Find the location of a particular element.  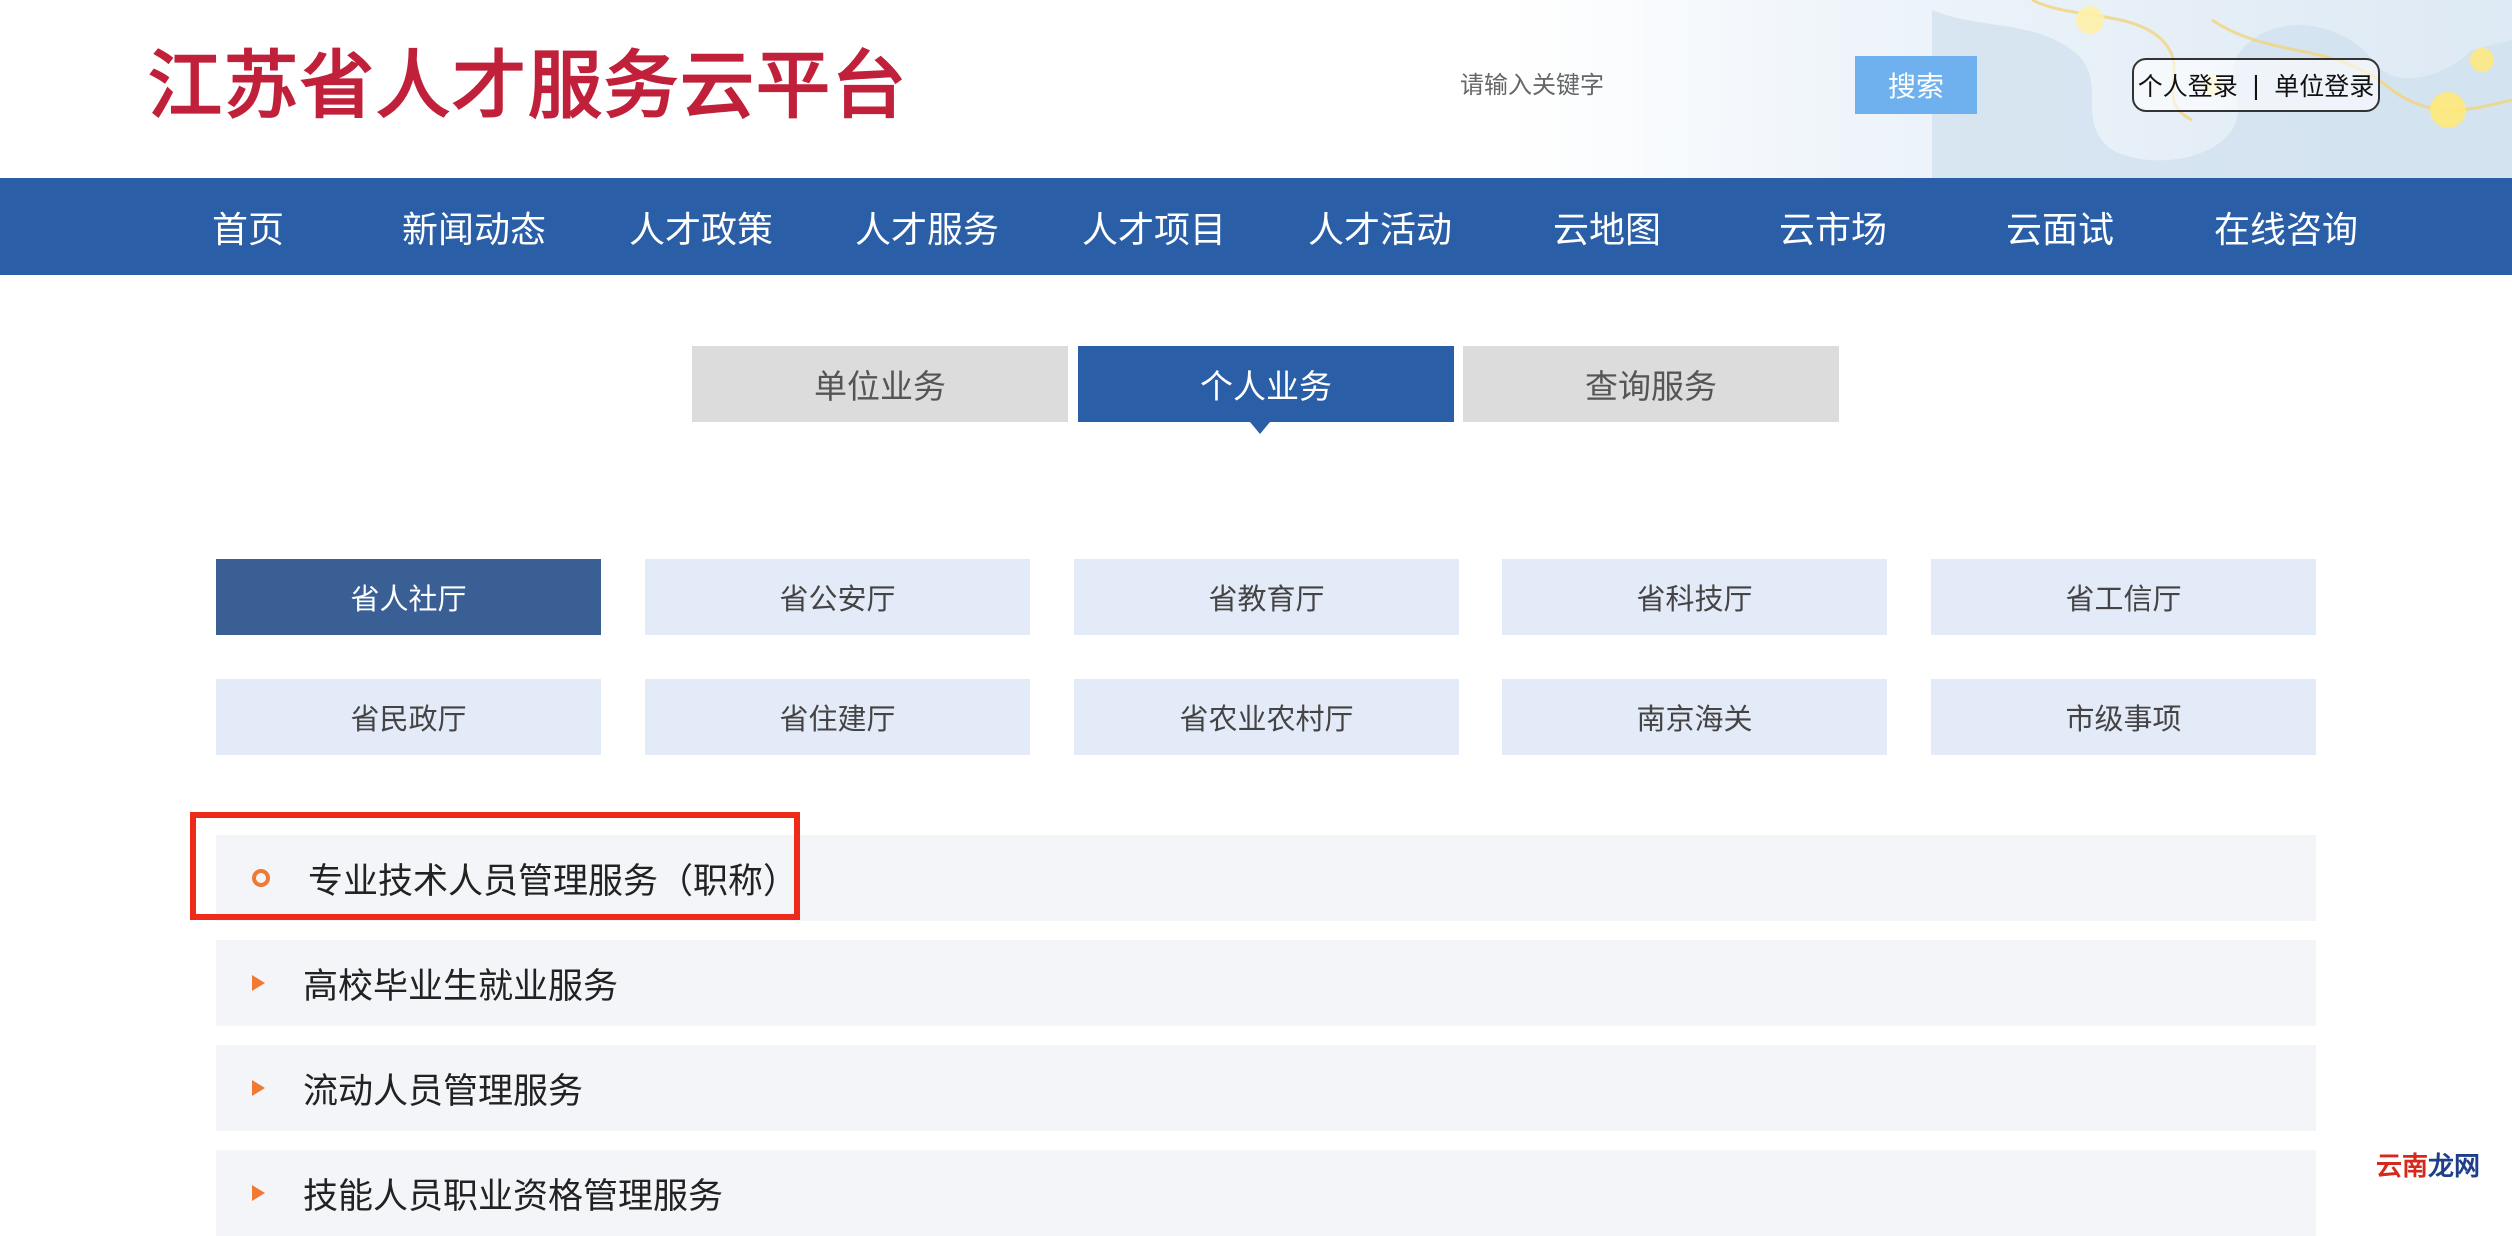

service-label: 技能人员职业资格管理服务 is located at coordinates (513, 1196).